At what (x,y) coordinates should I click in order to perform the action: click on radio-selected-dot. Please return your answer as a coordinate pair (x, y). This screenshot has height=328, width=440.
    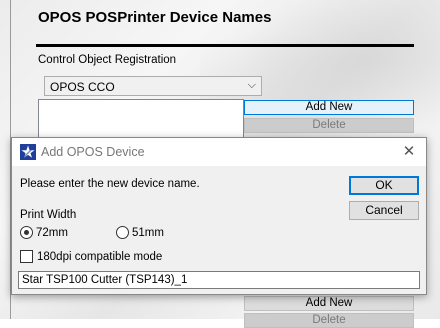
    Looking at the image, I should click on (26, 232).